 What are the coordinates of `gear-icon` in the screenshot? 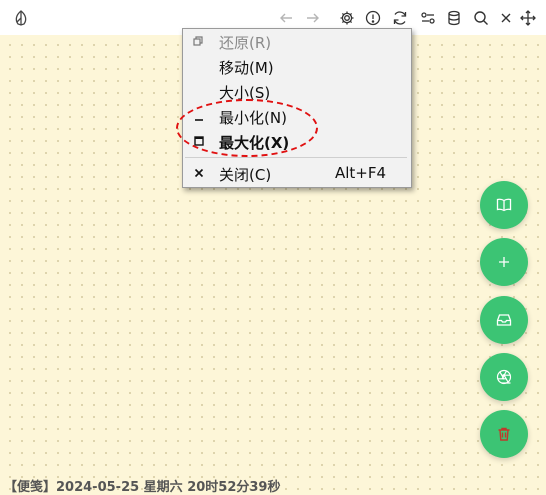 It's located at (347, 18).